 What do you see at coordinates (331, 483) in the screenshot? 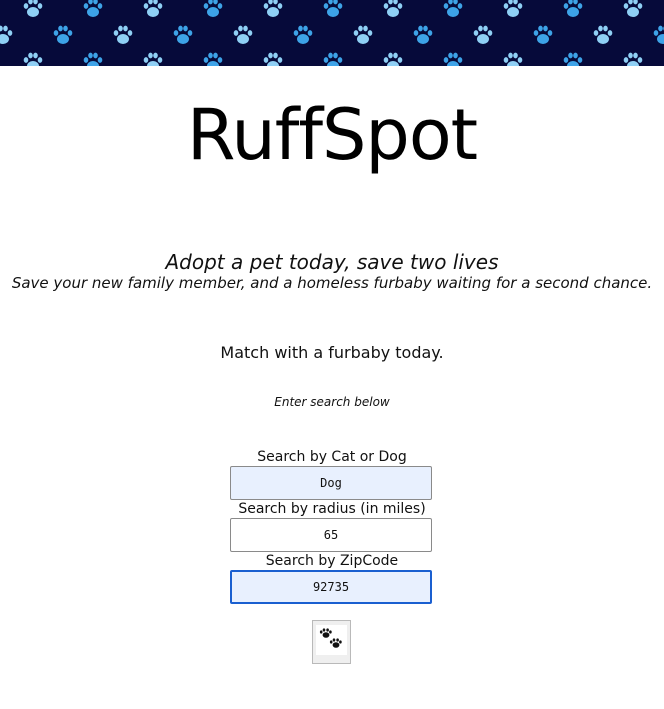
I see `animal-type-input` at bounding box center [331, 483].